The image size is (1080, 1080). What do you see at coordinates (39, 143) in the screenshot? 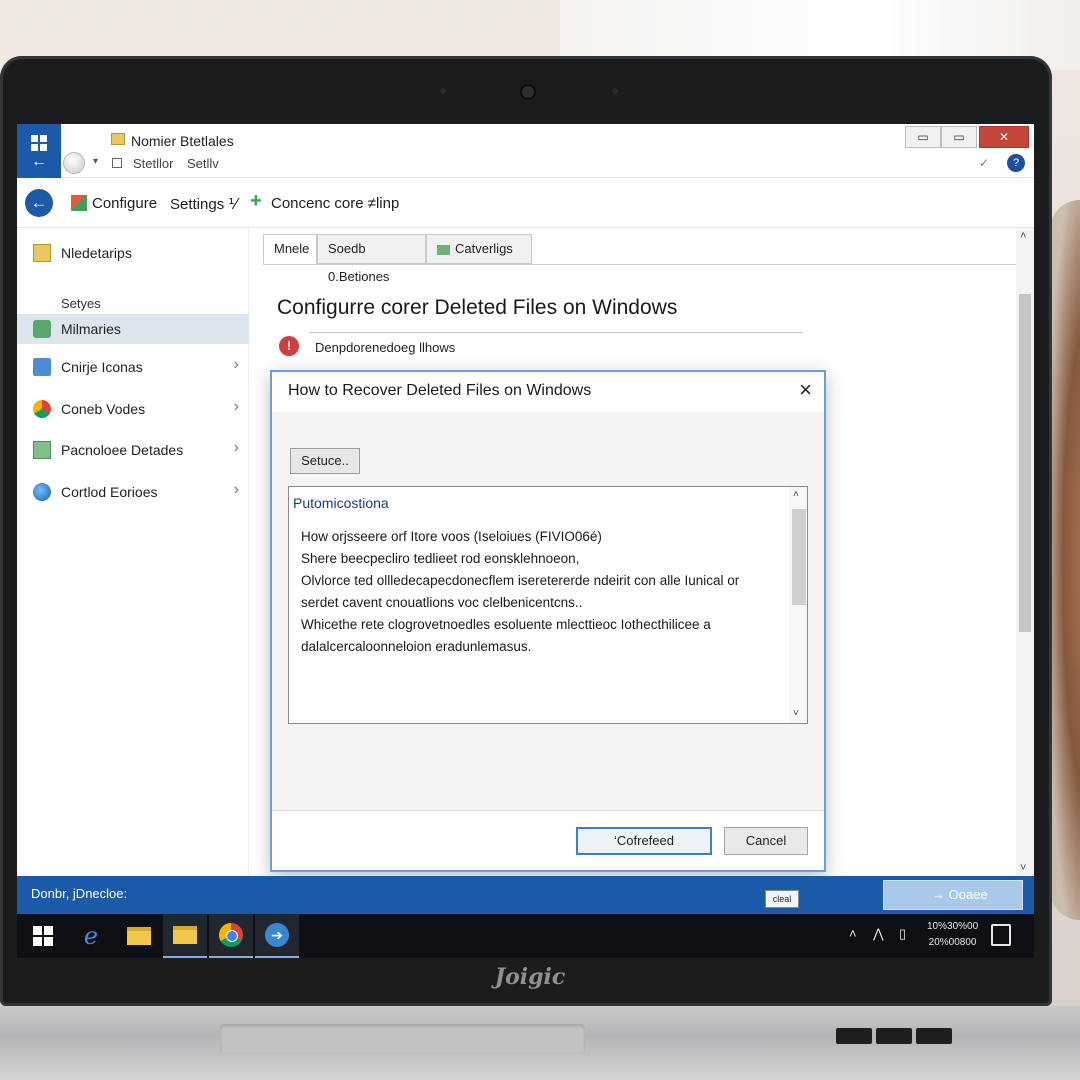
I see `windows-logo-icon` at bounding box center [39, 143].